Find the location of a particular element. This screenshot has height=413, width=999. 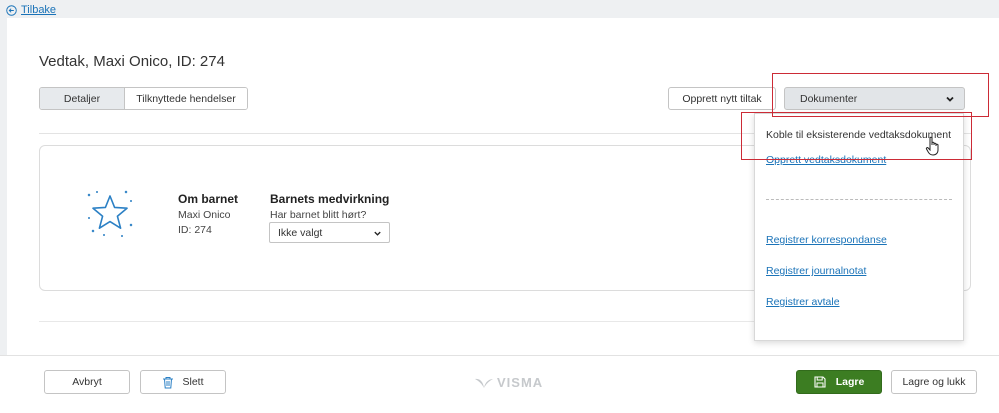

menu-item-register-agreement: Registrer avtale is located at coordinates (803, 302).